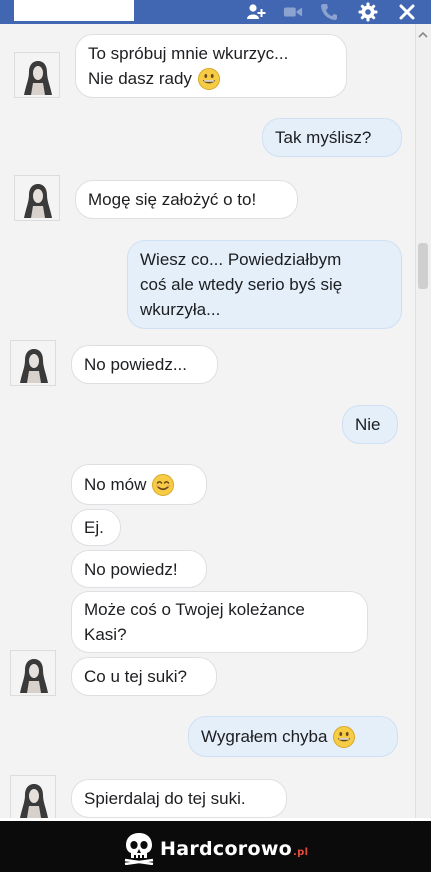 Image resolution: width=431 pixels, height=872 pixels. What do you see at coordinates (423, 266) in the screenshot?
I see `scrollbar-thumb` at bounding box center [423, 266].